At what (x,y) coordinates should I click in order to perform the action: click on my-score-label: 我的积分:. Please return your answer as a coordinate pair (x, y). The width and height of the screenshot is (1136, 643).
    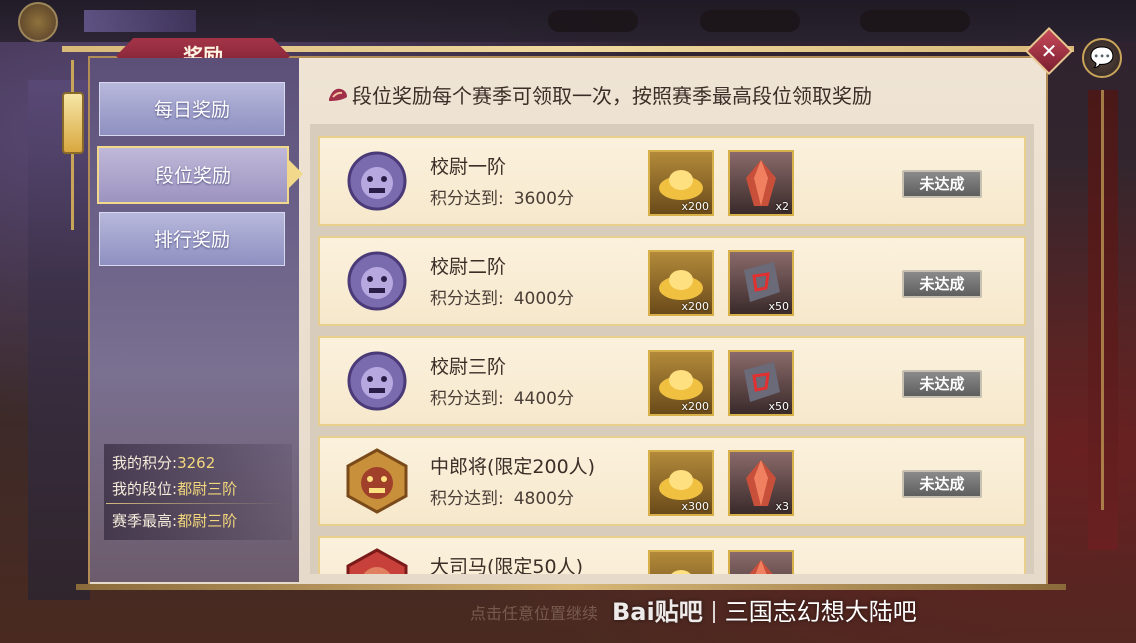
    Looking at the image, I should click on (145, 463).